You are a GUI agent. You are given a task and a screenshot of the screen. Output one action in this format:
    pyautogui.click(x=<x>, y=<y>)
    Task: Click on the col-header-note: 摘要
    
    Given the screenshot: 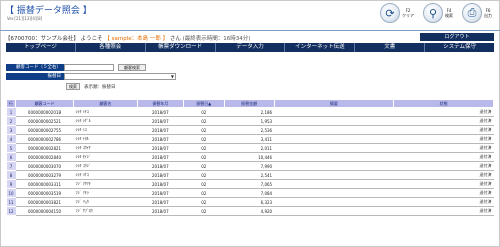 What is the action you would take?
    pyautogui.click(x=334, y=103)
    